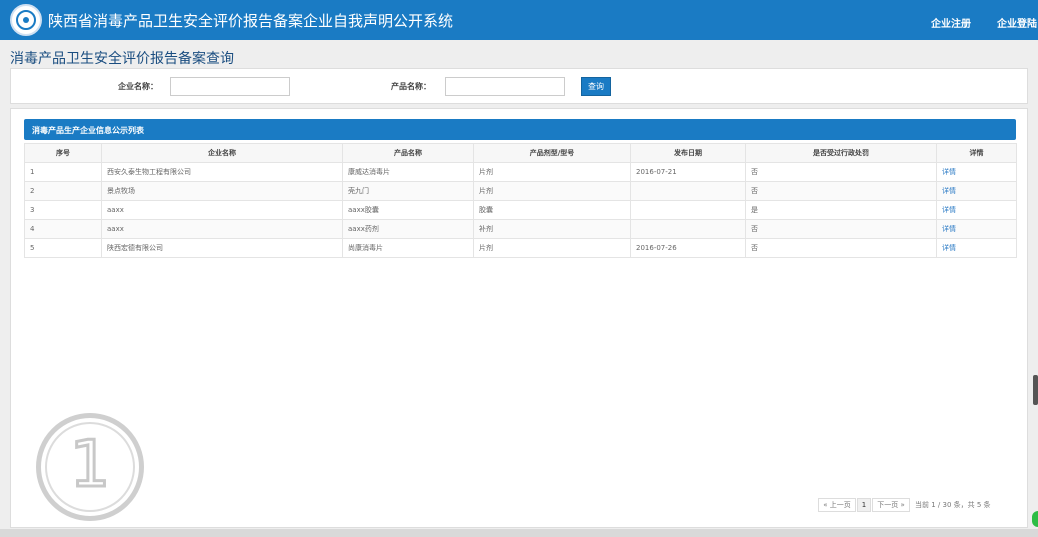  What do you see at coordinates (976, 153) in the screenshot?
I see `column-header-detail: 详情` at bounding box center [976, 153].